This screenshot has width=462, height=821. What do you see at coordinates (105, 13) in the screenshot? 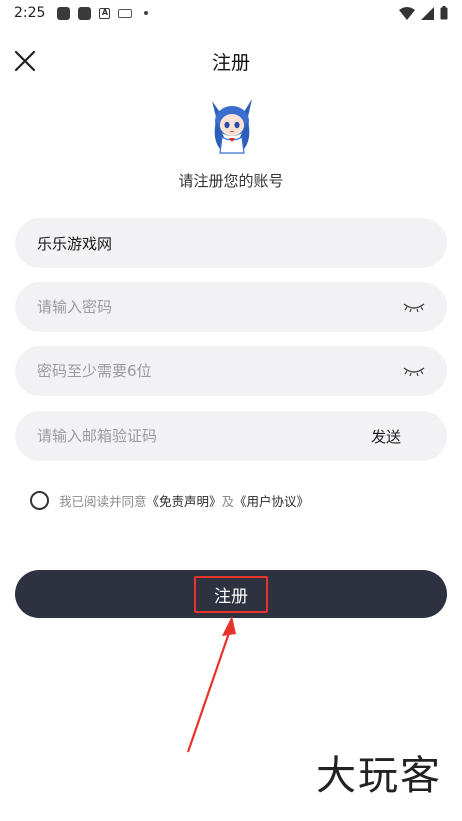
I see `app-icon: A` at bounding box center [105, 13].